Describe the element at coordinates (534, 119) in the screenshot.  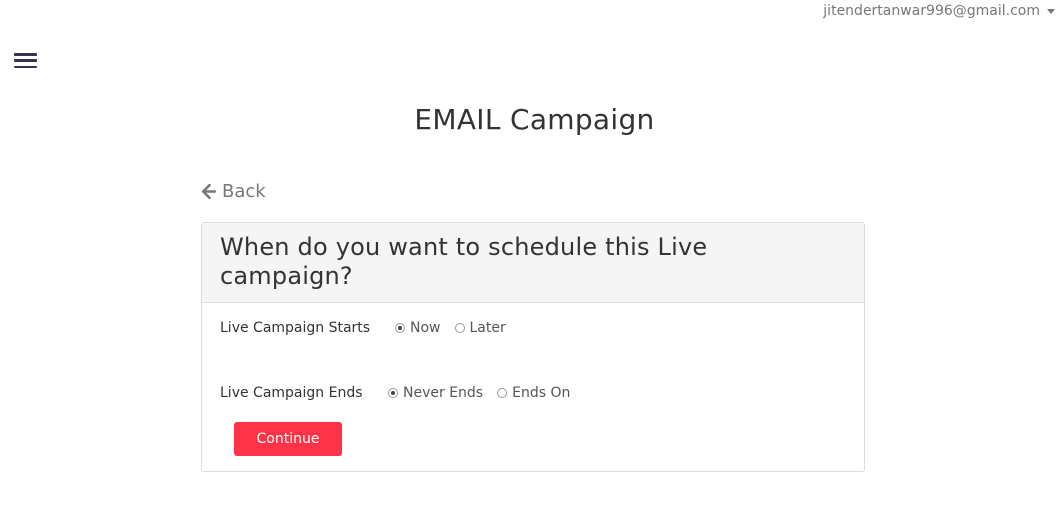
I see `page-title: EMAIL Campaign` at that location.